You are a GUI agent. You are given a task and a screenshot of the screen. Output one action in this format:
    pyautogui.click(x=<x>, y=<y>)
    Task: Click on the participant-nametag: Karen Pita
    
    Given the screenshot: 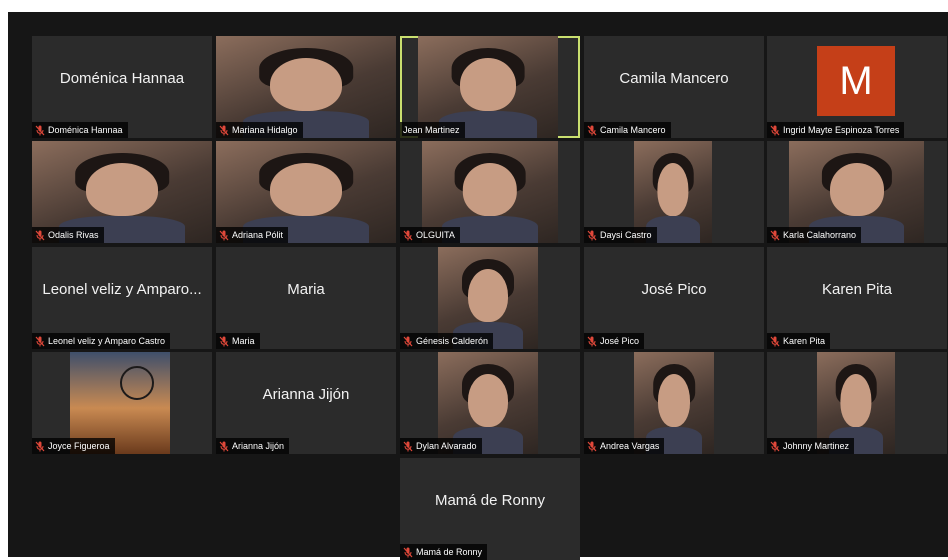 What is the action you would take?
    pyautogui.click(x=799, y=341)
    